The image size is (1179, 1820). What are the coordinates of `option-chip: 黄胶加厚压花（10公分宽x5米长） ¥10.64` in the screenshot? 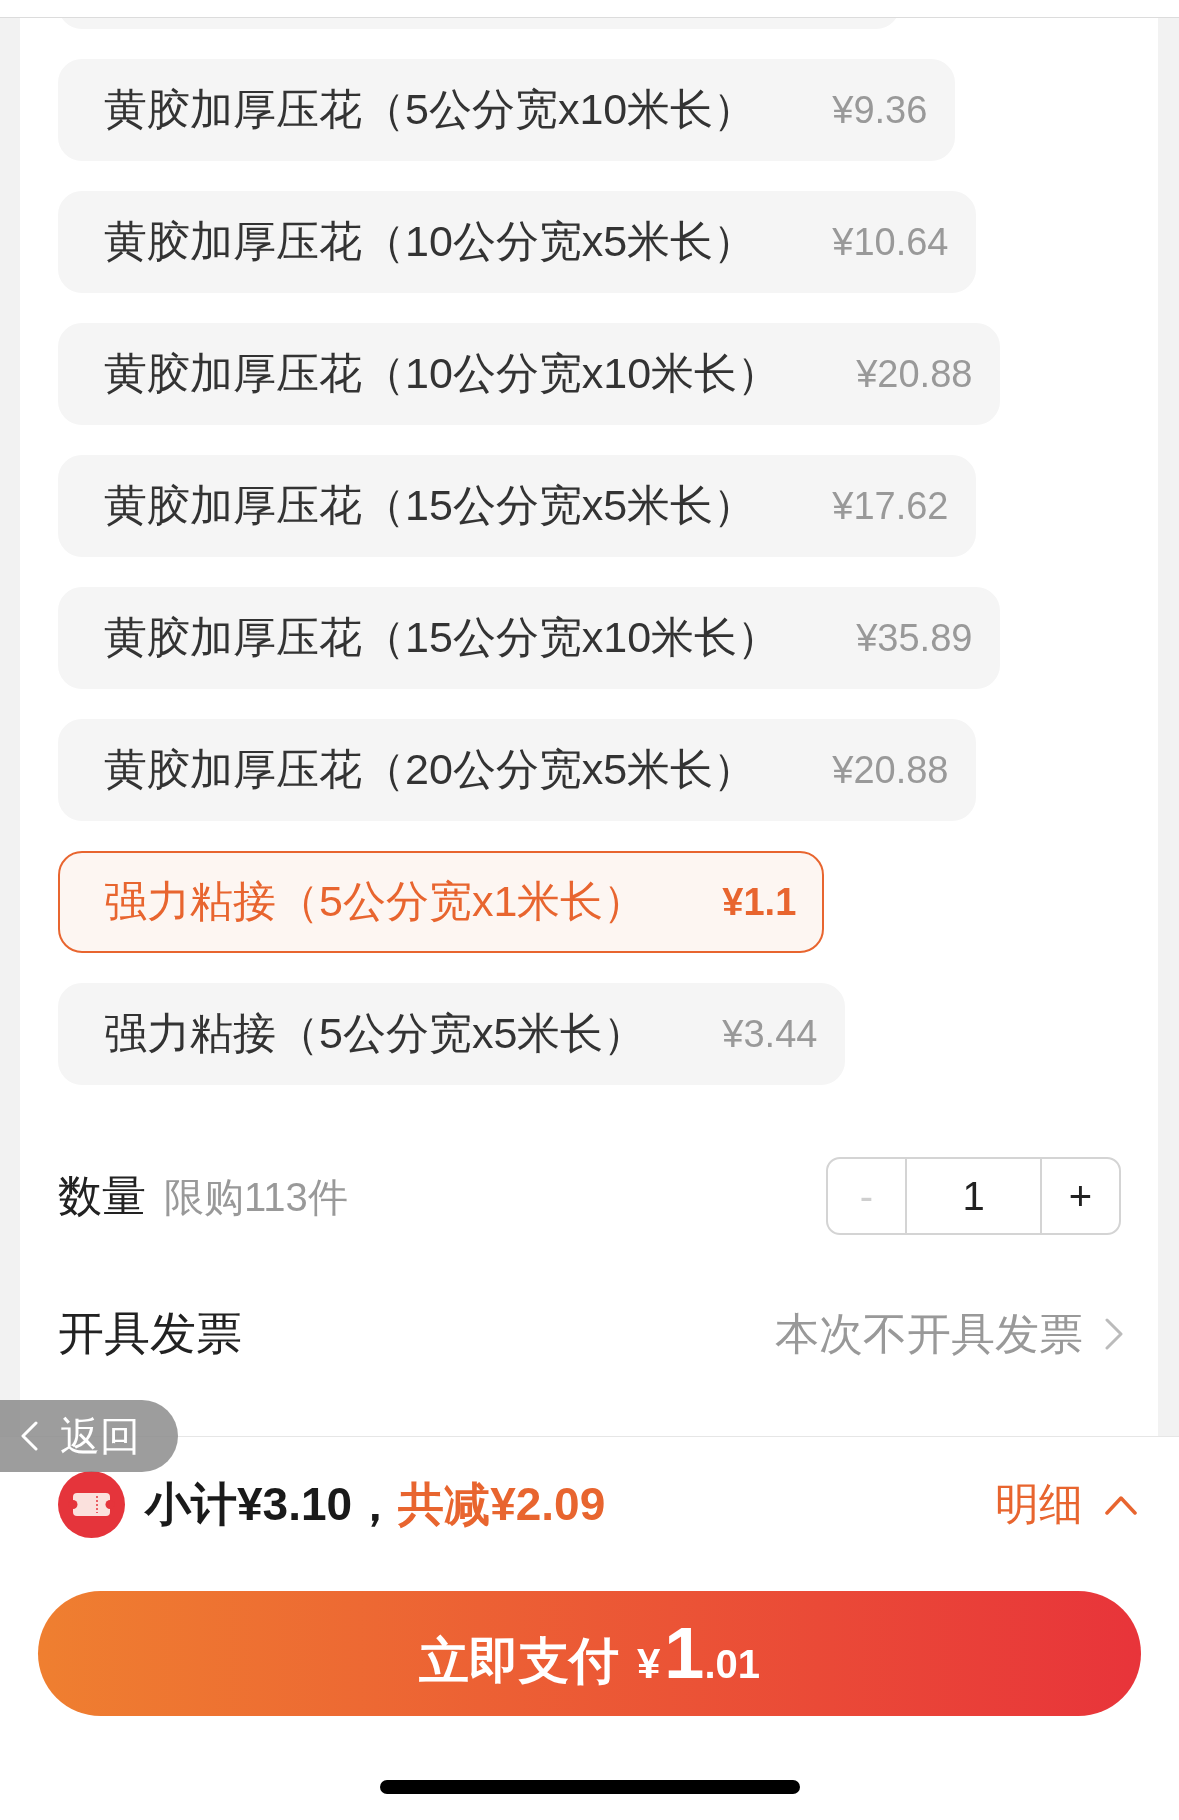 It's located at (517, 242).